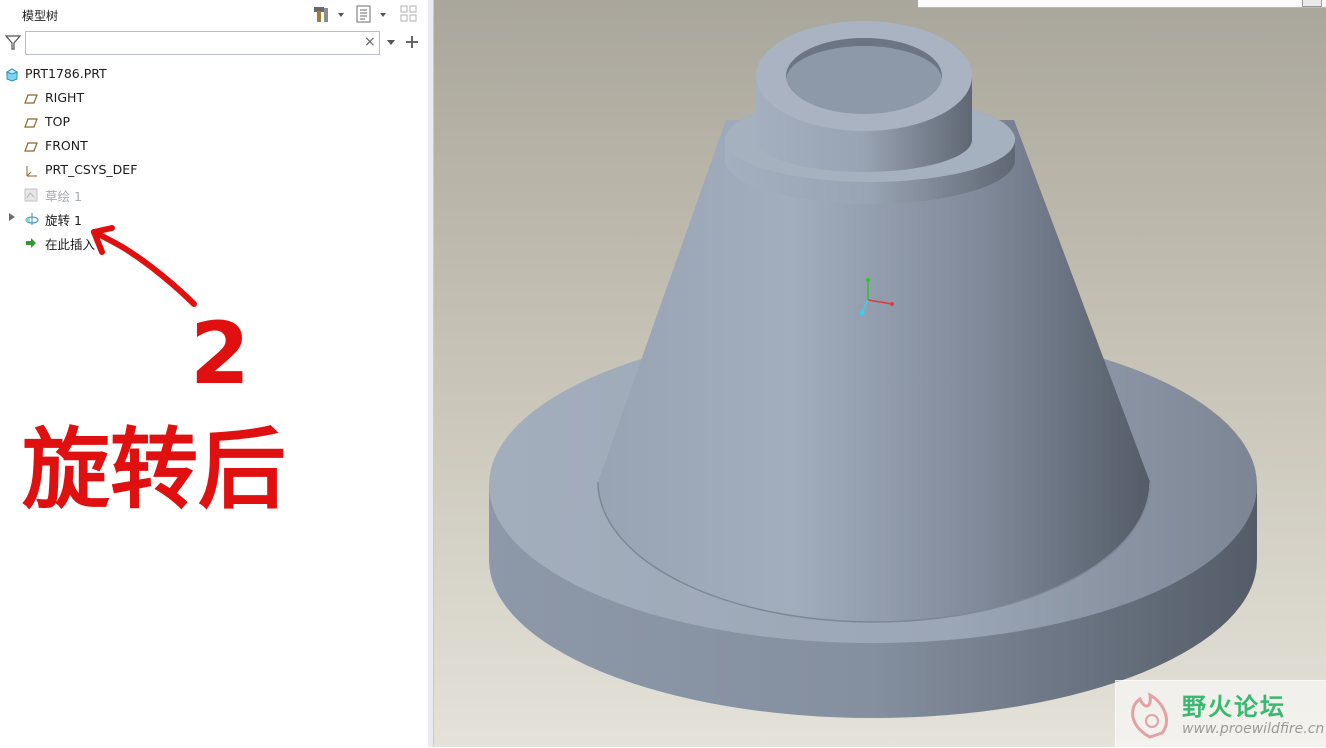 Image resolution: width=1326 pixels, height=748 pixels. Describe the element at coordinates (31, 242) in the screenshot. I see `insert-here-arrow-icon` at that location.